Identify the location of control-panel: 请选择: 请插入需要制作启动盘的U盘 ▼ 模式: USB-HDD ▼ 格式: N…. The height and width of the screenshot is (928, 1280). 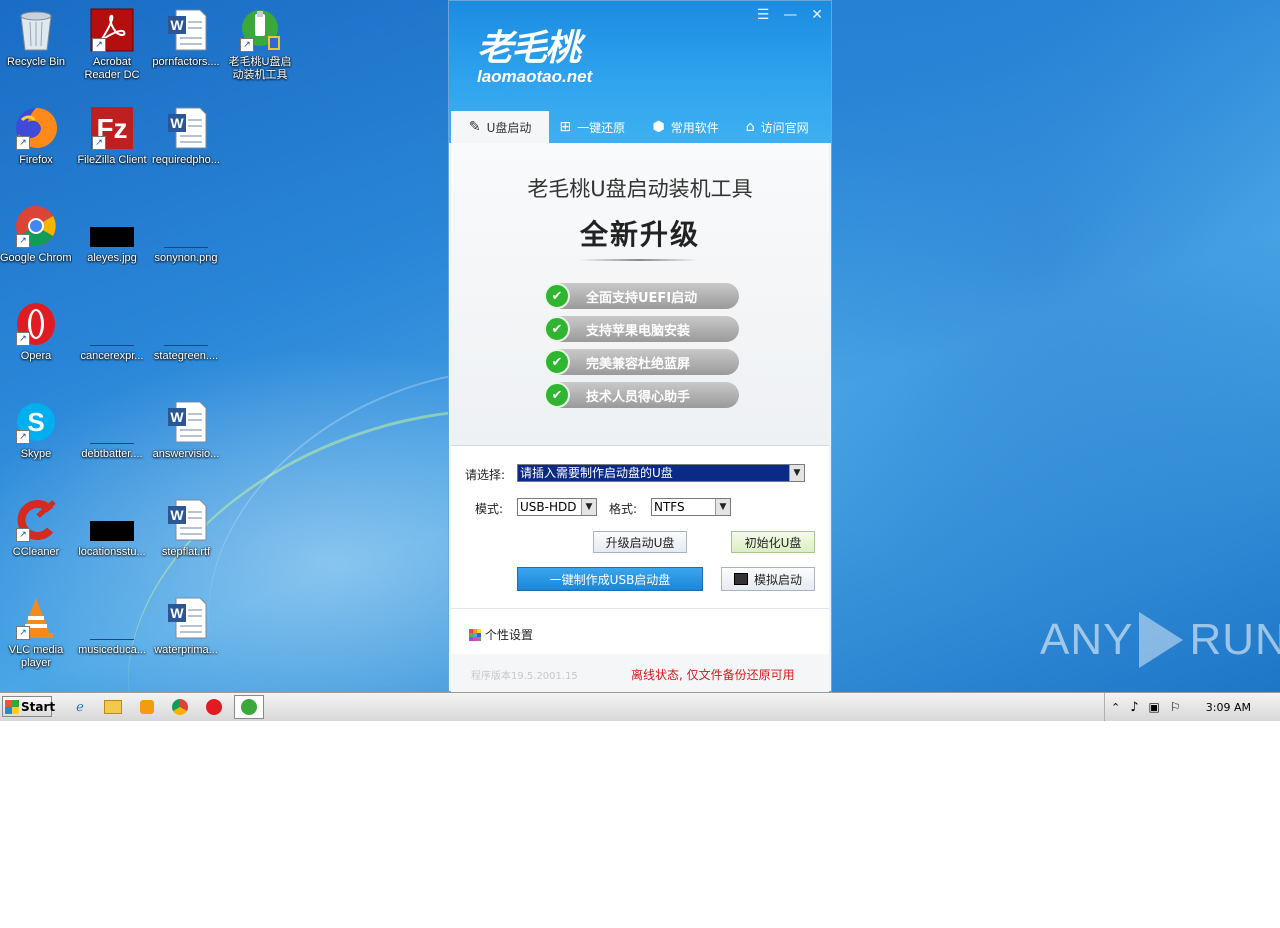
(640, 568).